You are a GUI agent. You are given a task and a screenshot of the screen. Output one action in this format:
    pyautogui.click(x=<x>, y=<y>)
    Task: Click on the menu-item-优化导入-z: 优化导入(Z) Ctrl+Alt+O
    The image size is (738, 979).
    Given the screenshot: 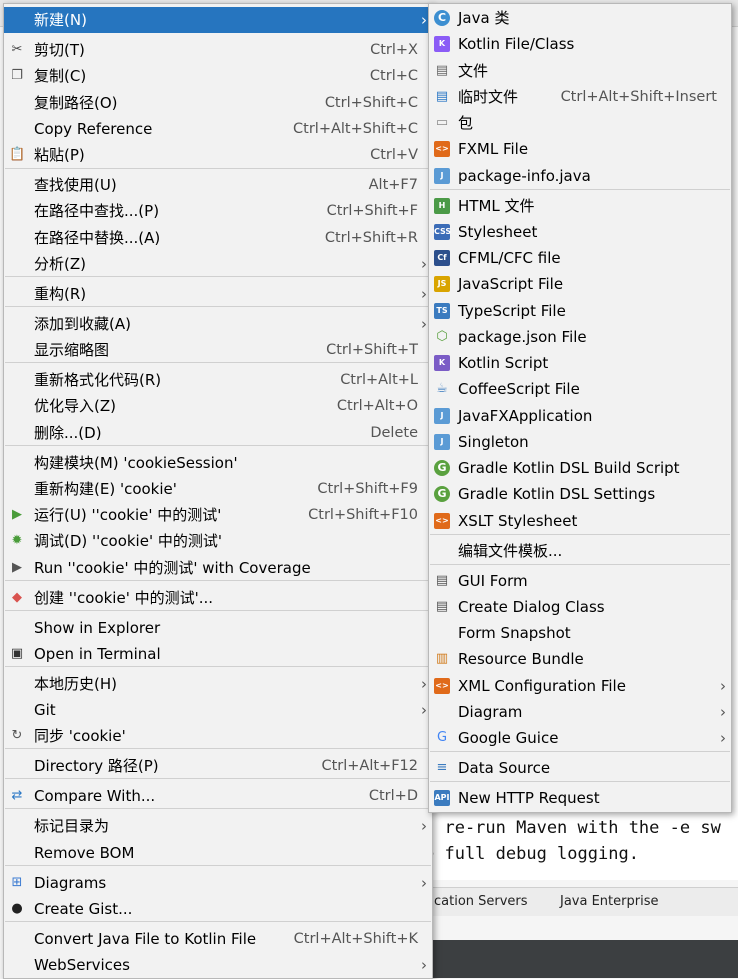 What is the action you would take?
    pyautogui.click(x=218, y=406)
    